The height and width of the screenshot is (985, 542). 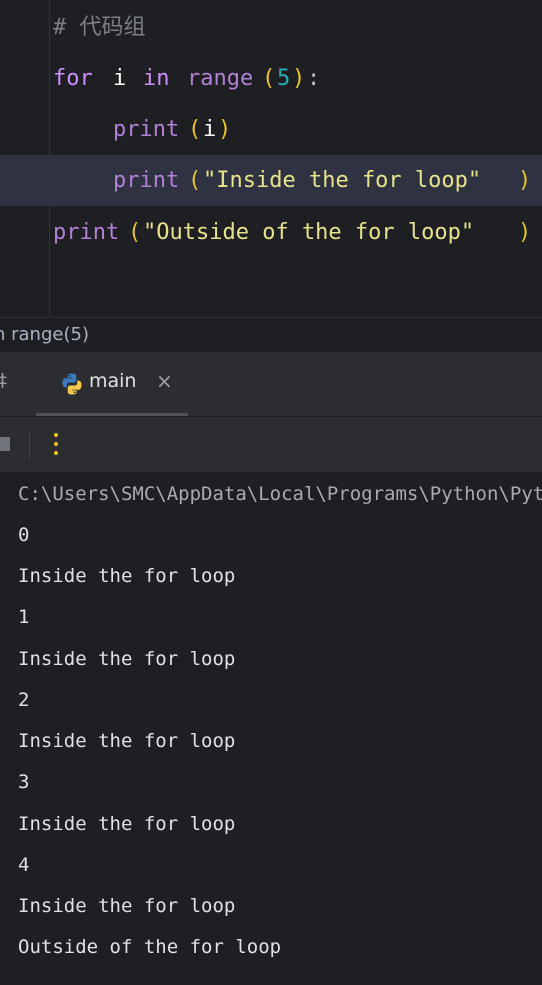 What do you see at coordinates (113, 381) in the screenshot?
I see `tab-main-label: main` at bounding box center [113, 381].